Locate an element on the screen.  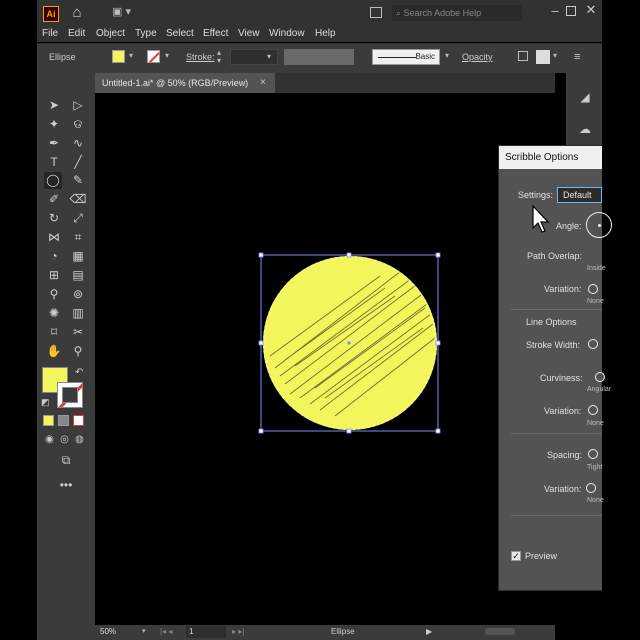
preview-checkbox: ✓ is located at coordinates (516, 556).